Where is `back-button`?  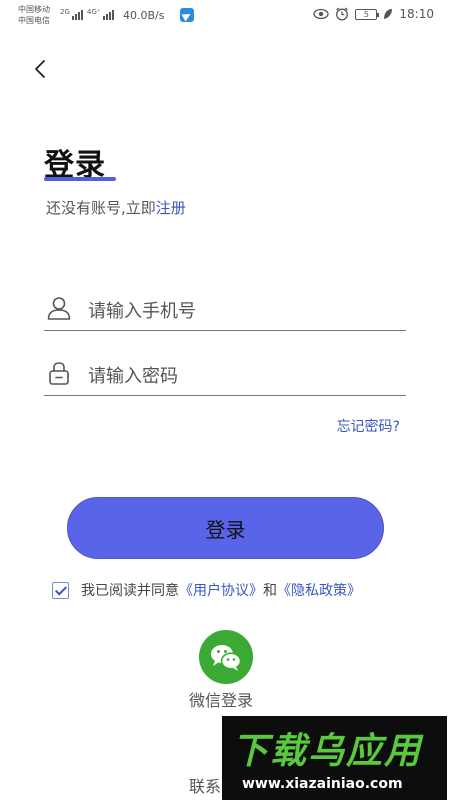 back-button is located at coordinates (42, 70).